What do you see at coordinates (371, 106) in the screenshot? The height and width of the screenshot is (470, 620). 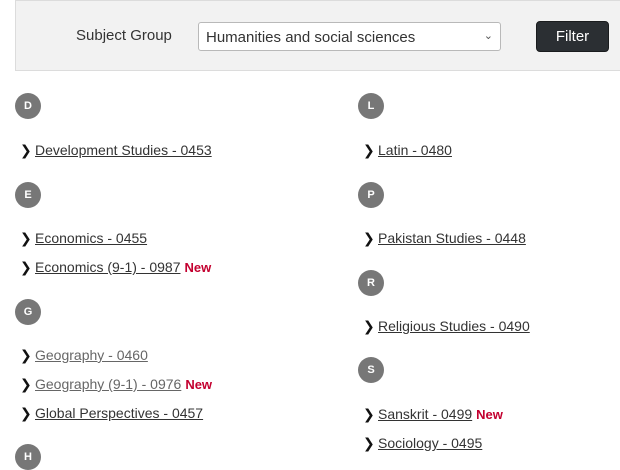 I see `letter-heading-l: L` at bounding box center [371, 106].